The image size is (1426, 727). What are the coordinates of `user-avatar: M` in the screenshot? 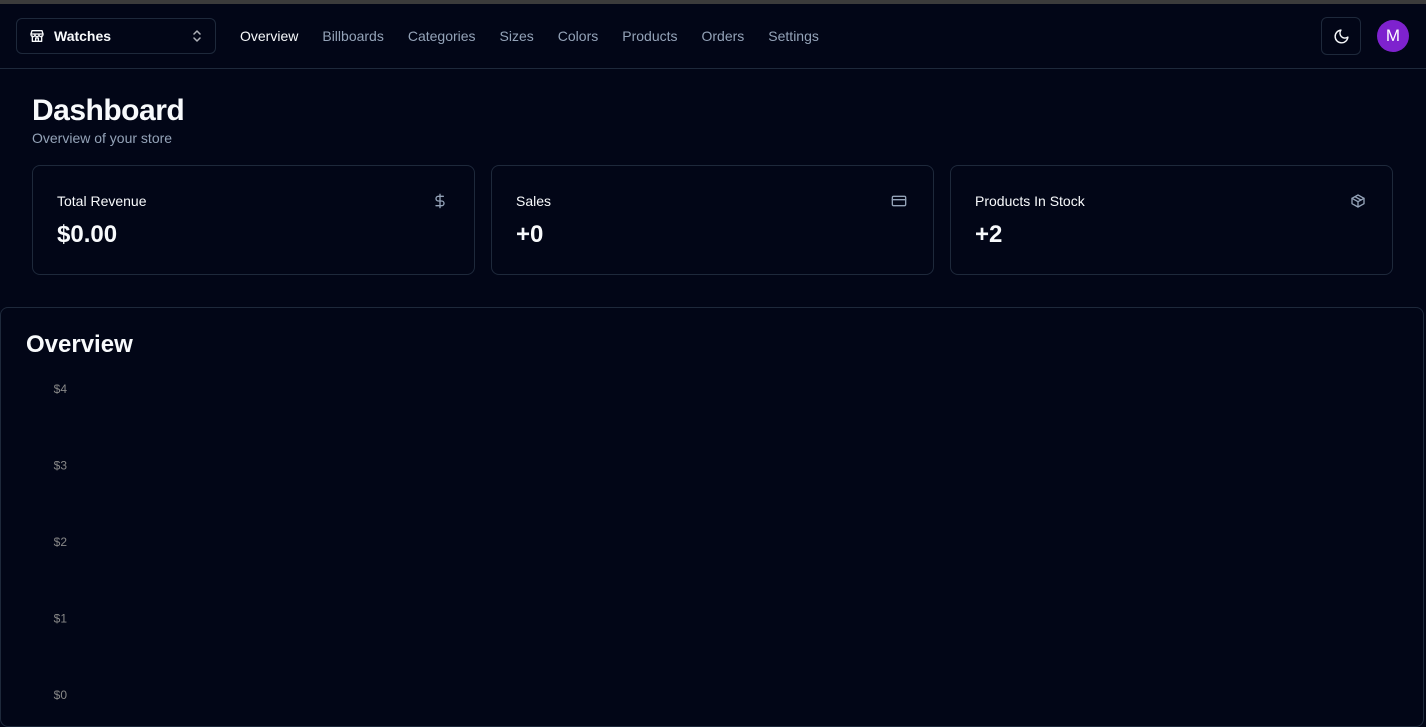 It's located at (1393, 36).